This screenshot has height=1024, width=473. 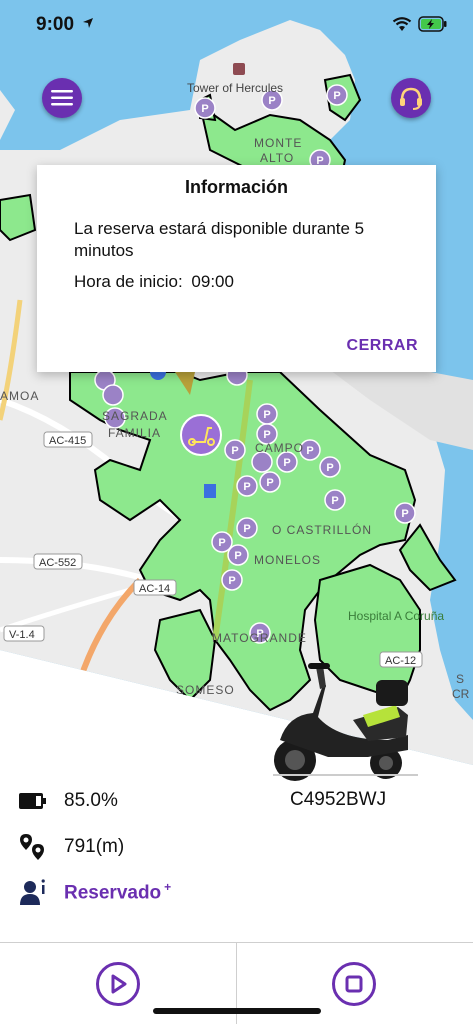 I want to click on map-label: Hospital A Coruña, so click(x=396, y=616).